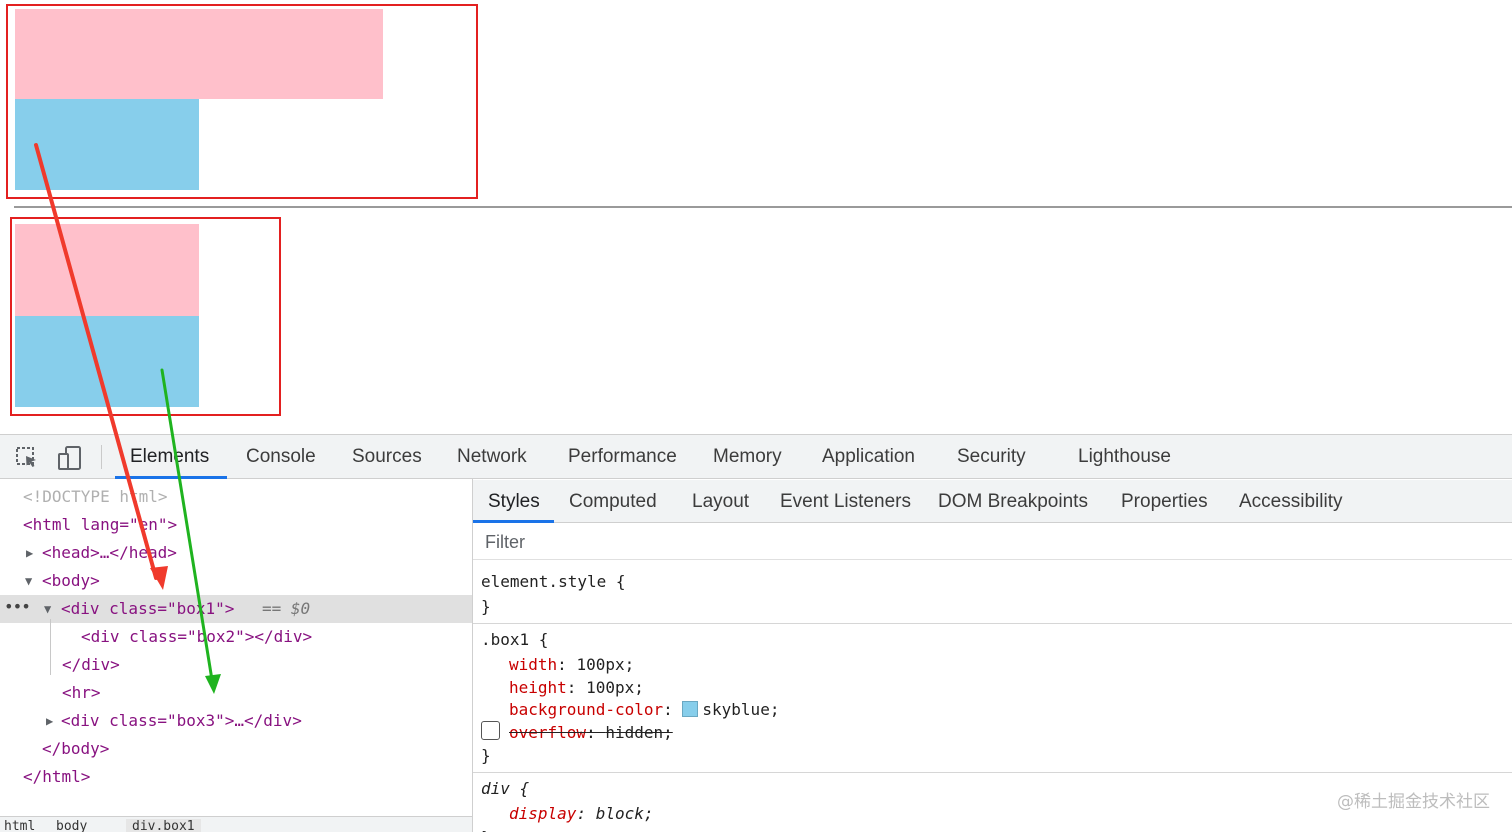 The height and width of the screenshot is (832, 1512). Describe the element at coordinates (571, 664) in the screenshot. I see `decl-width: width: 100px;` at that location.